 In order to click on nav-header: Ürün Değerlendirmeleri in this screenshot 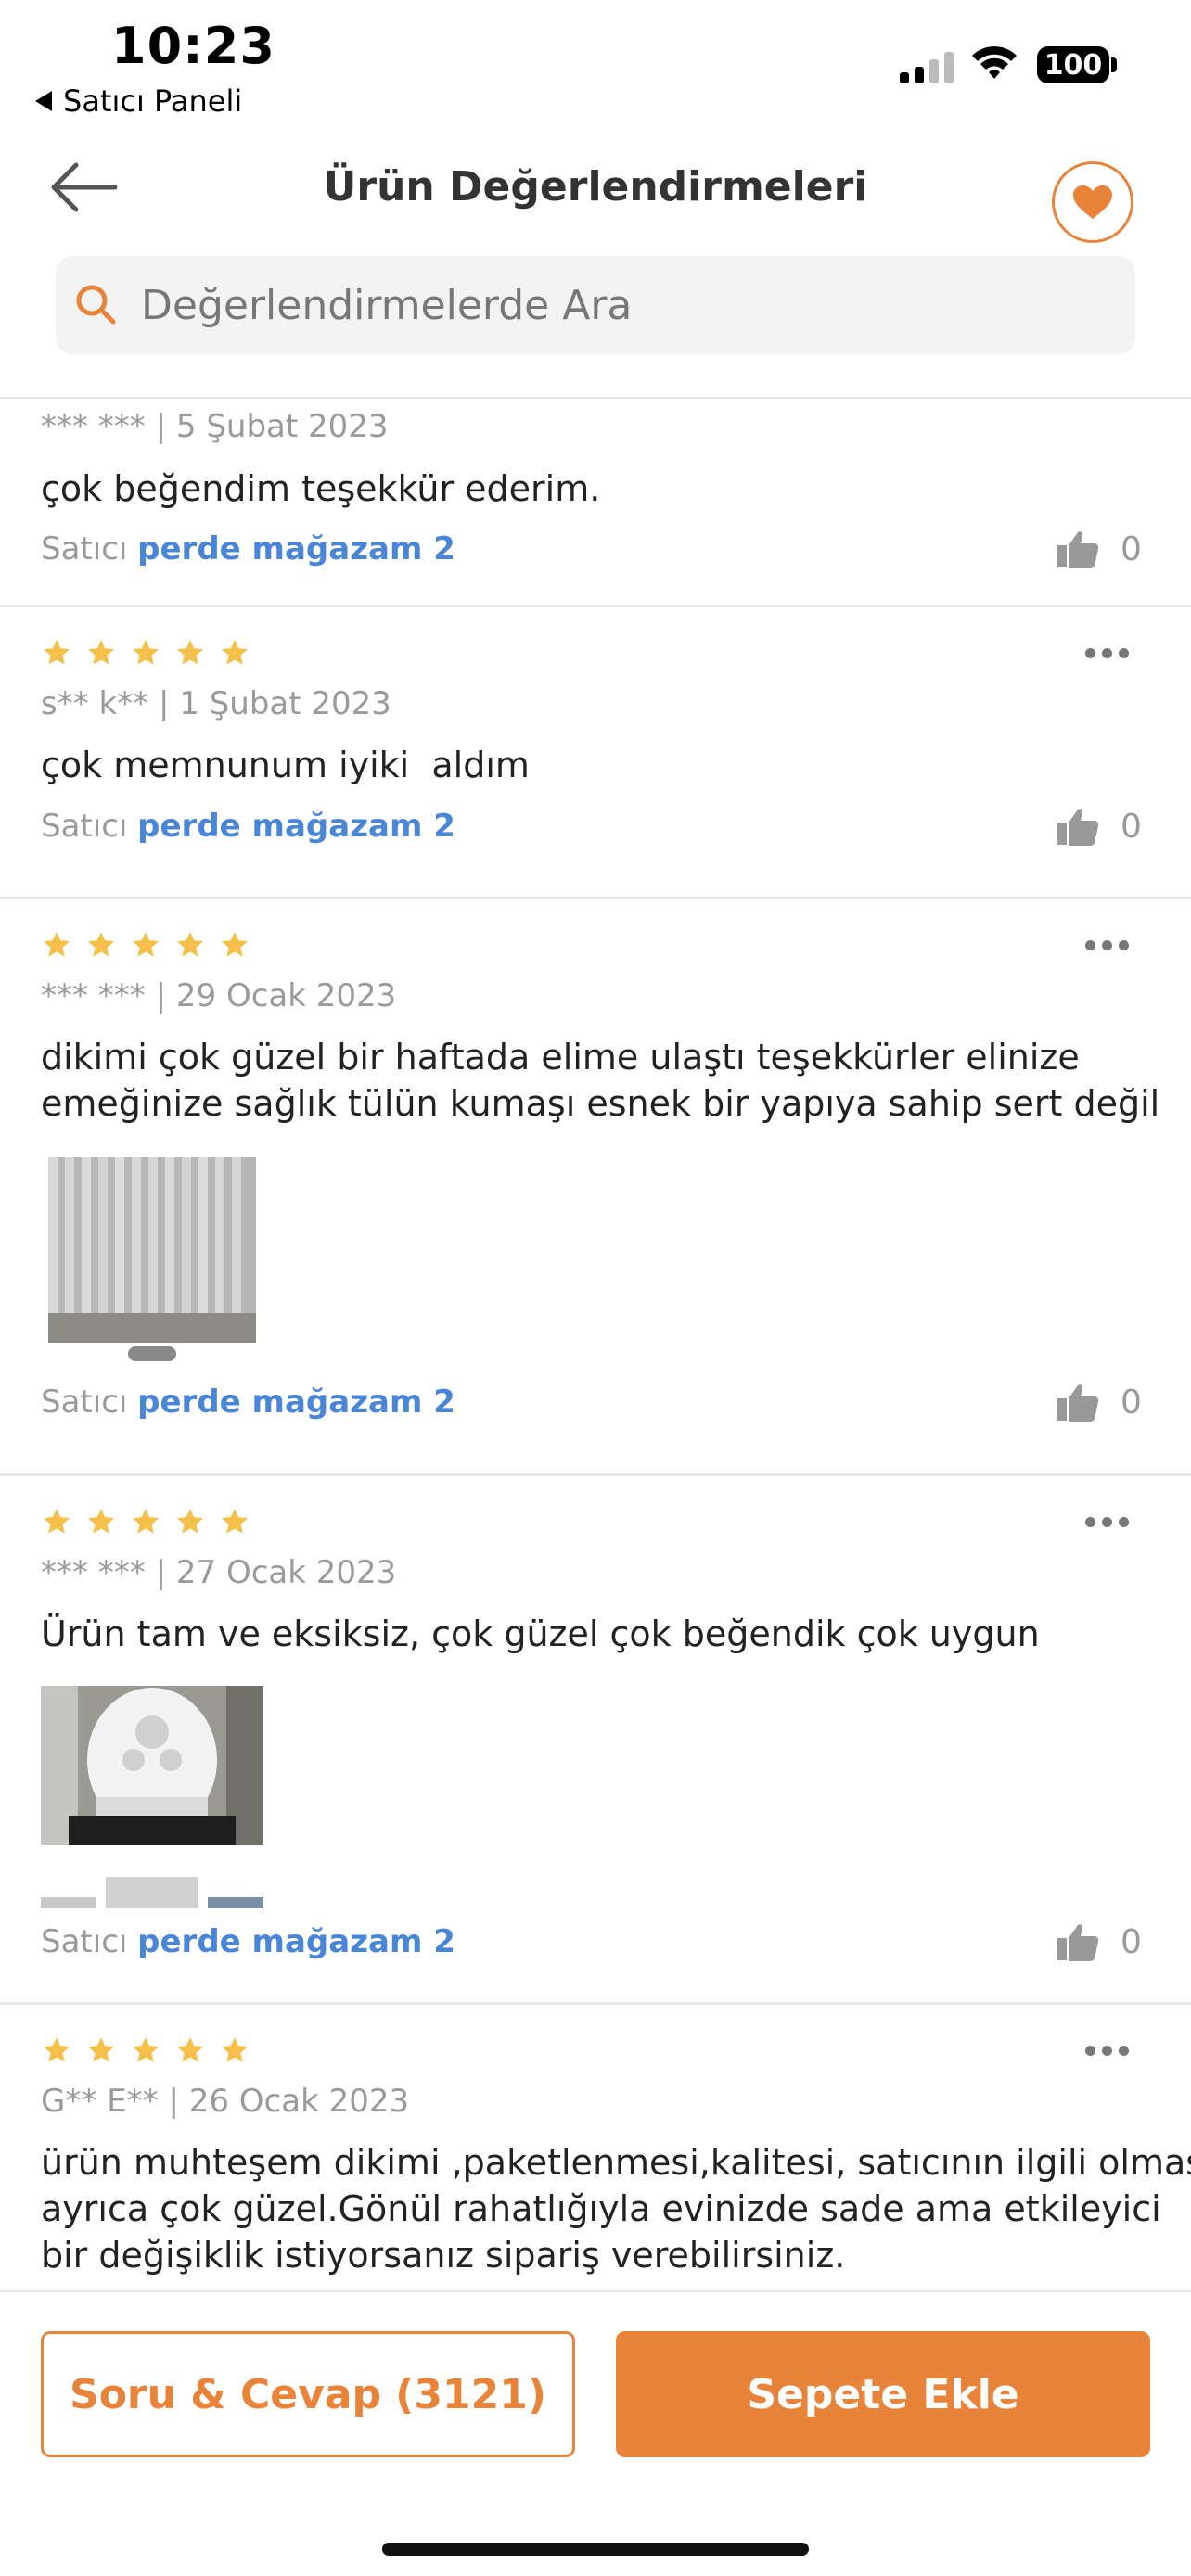, I will do `click(595, 190)`.